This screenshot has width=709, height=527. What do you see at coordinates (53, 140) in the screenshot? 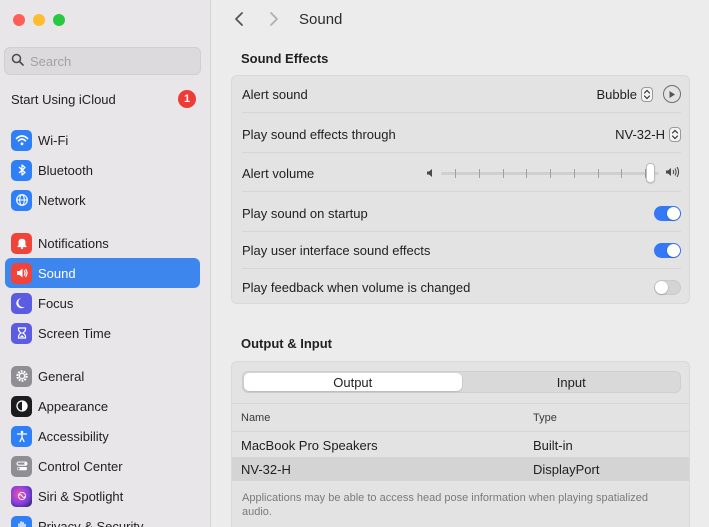
I see `sidebar-item-label: Wi-Fi` at bounding box center [53, 140].